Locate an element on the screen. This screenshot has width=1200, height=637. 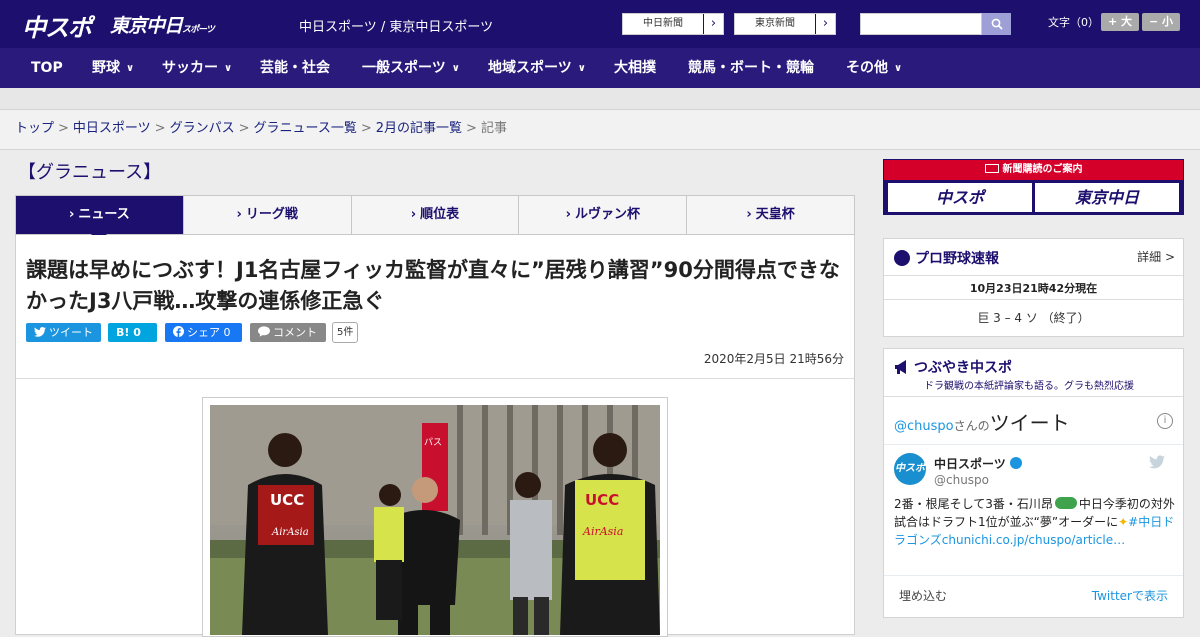
twitter-tweets-label: ツイート is located at coordinates (1029, 423).